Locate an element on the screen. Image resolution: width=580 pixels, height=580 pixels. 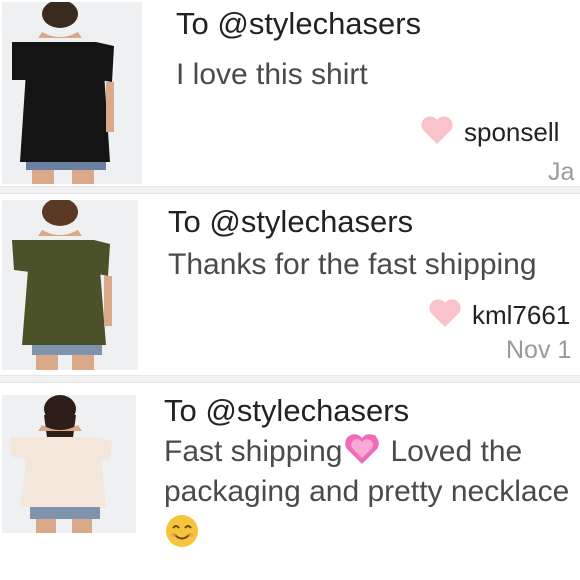
model-olive-top-image is located at coordinates (70, 285).